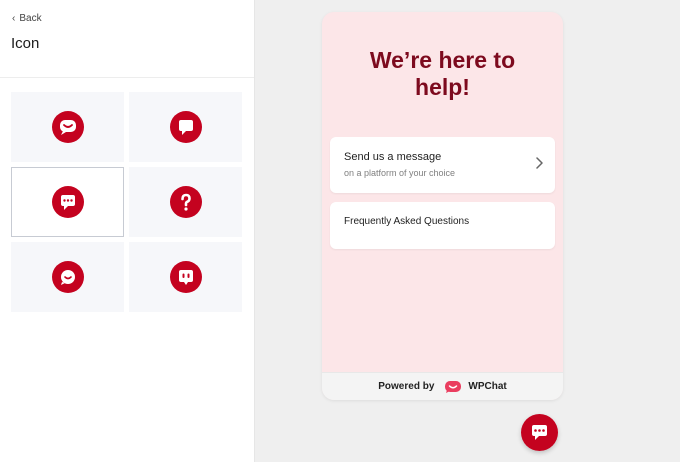  I want to click on icon-option-smile-circle, so click(67, 277).